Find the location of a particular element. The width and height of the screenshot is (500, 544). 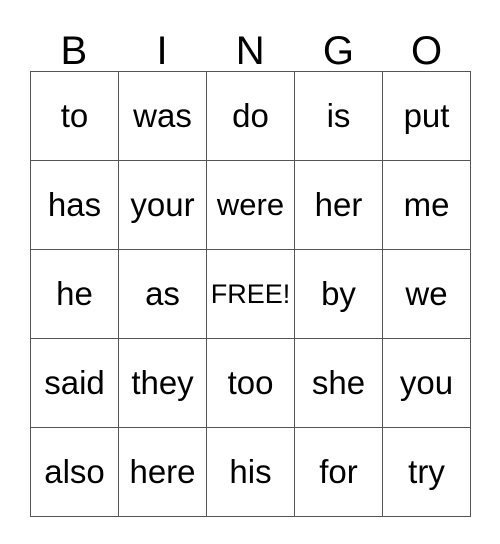

bingo-header-cell-o: O is located at coordinates (427, 44).